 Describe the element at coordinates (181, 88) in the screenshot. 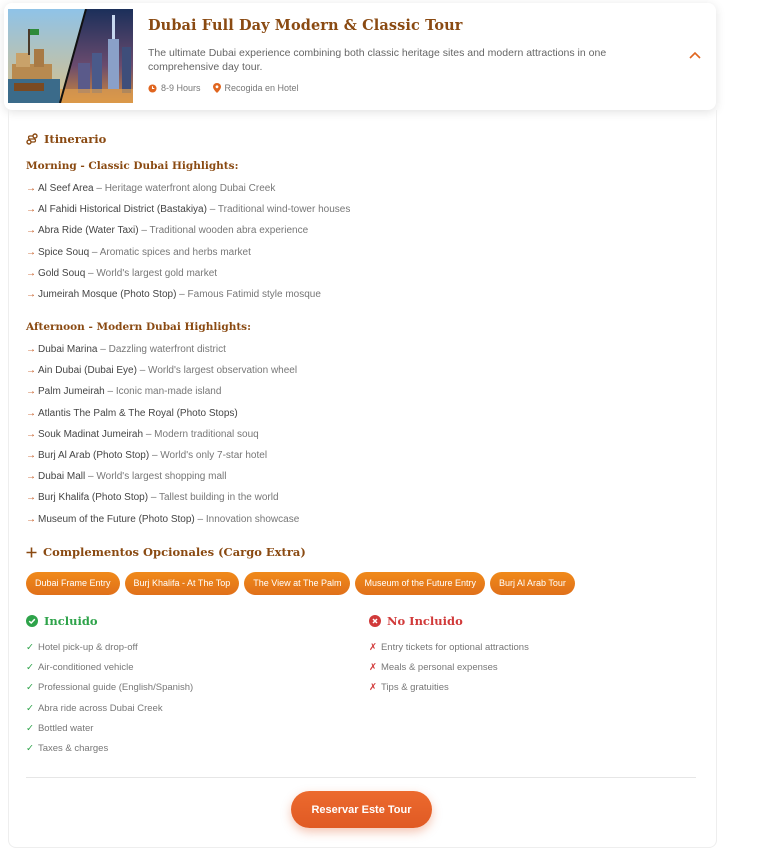

I see `duration-text: 8-9 Hours` at that location.